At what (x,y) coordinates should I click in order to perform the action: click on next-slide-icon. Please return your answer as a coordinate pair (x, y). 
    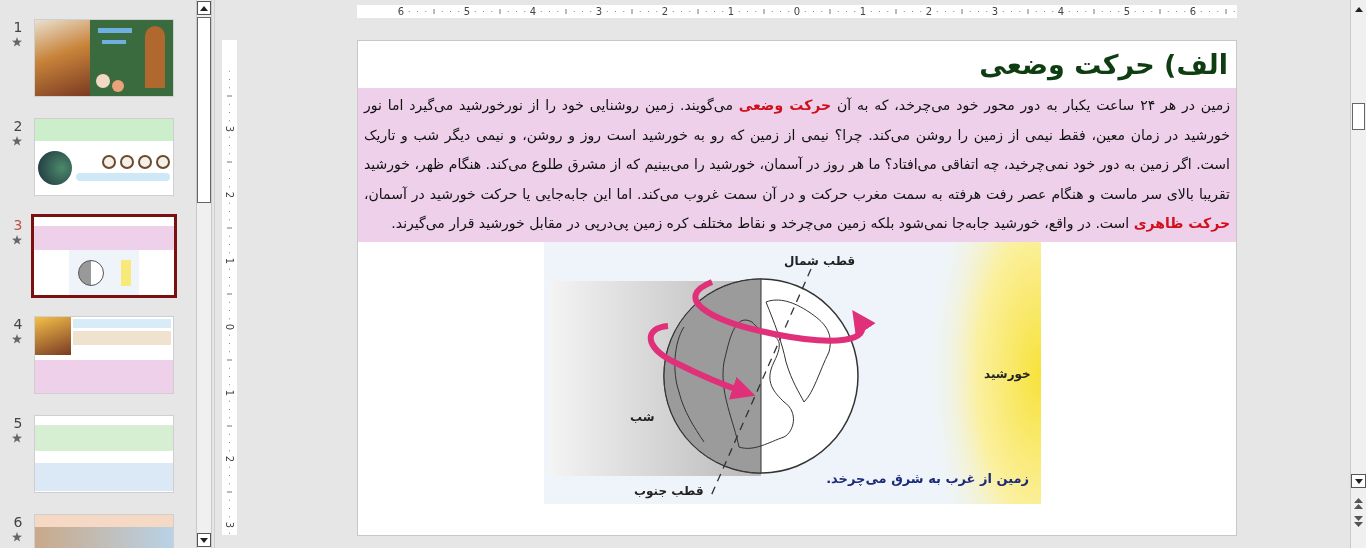
    Looking at the image, I should click on (1358, 521).